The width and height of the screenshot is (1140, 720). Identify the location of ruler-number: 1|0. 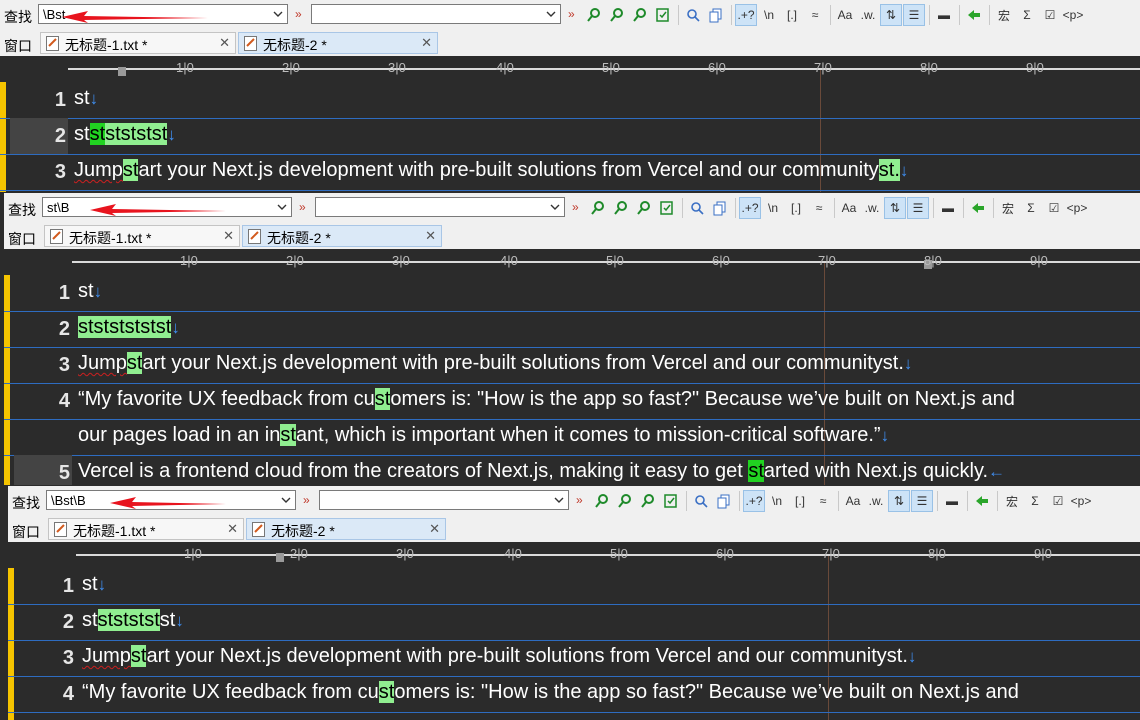
(185, 67).